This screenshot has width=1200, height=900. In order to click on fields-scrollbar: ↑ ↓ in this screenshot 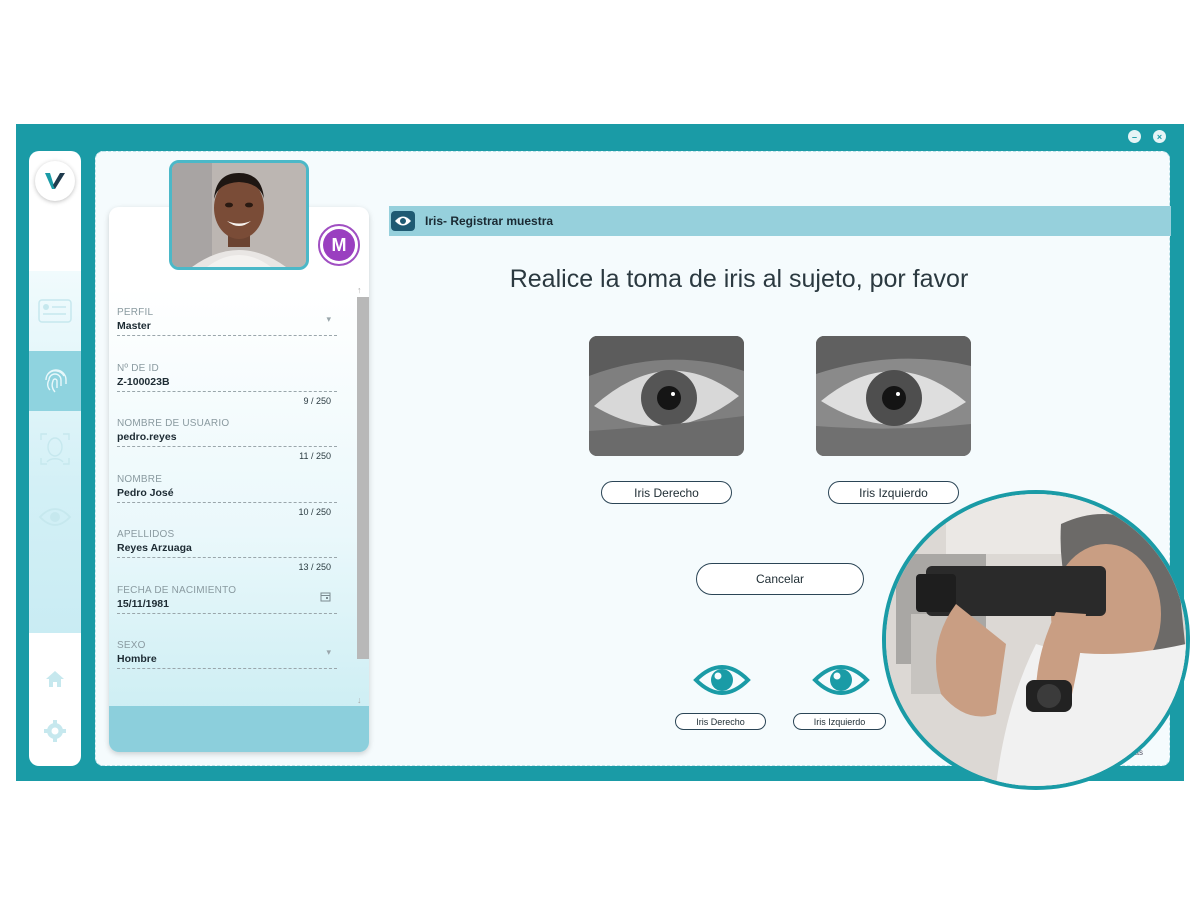, I will do `click(362, 496)`.